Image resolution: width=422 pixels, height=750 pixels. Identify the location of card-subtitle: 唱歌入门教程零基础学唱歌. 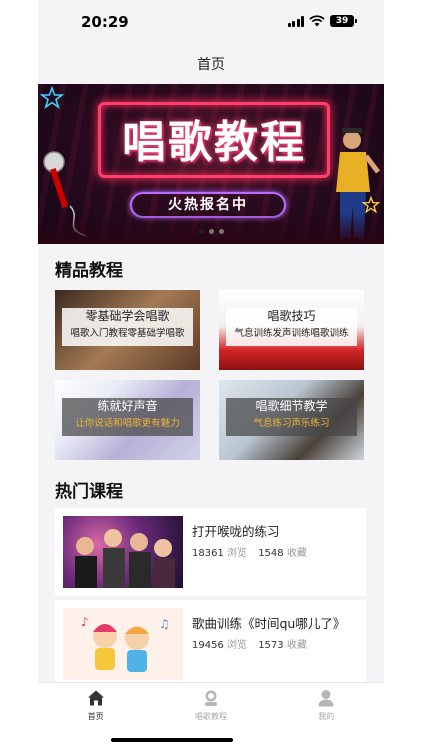
(127, 333).